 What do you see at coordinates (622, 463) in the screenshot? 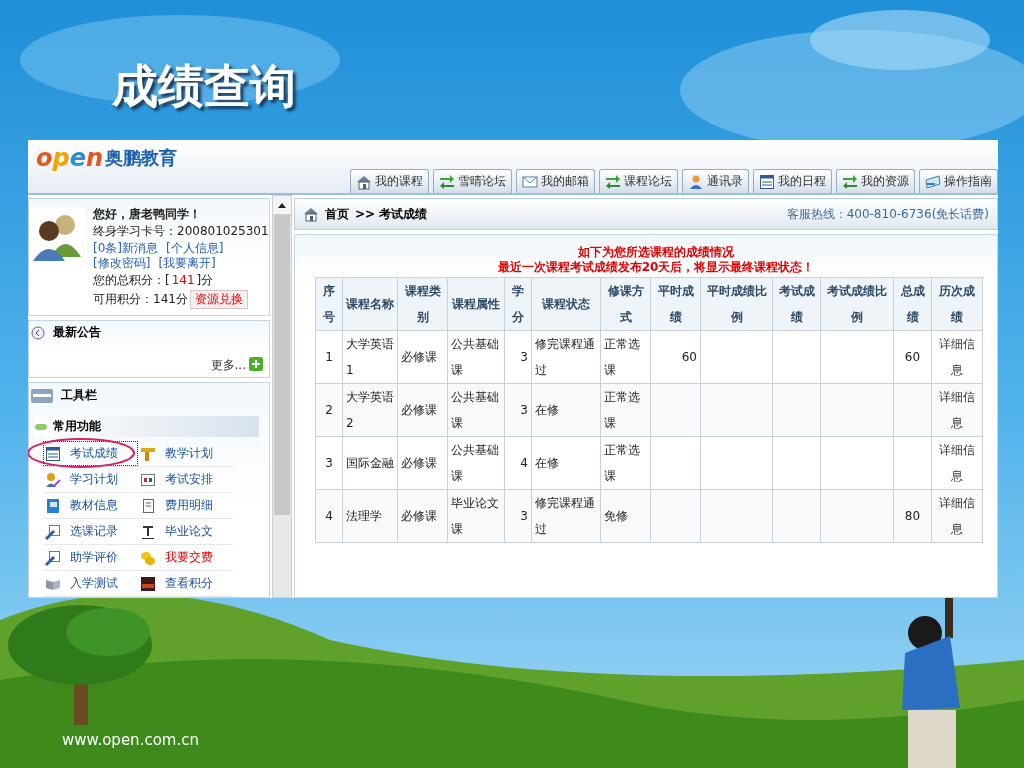
I see `table-cell-text: 正常选课` at bounding box center [622, 463].